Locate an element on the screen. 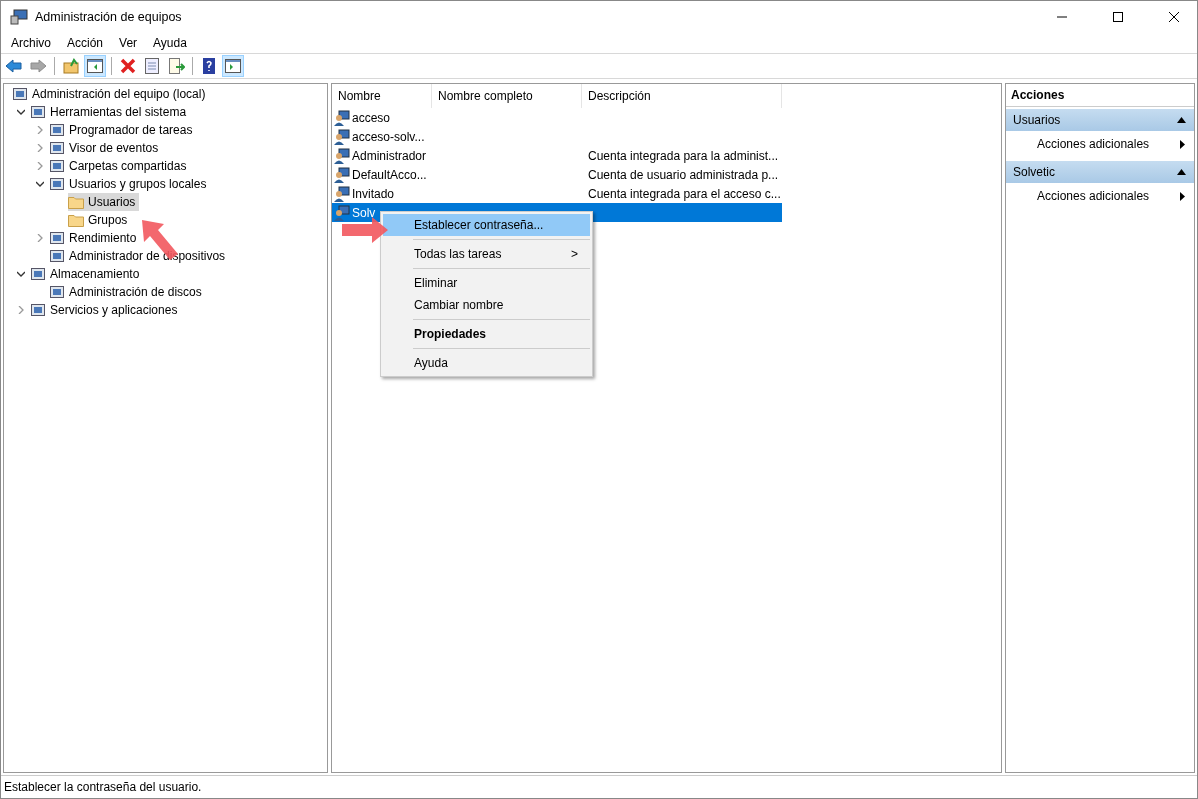 This screenshot has width=1198, height=799. user-row: acceso is located at coordinates (557, 117).